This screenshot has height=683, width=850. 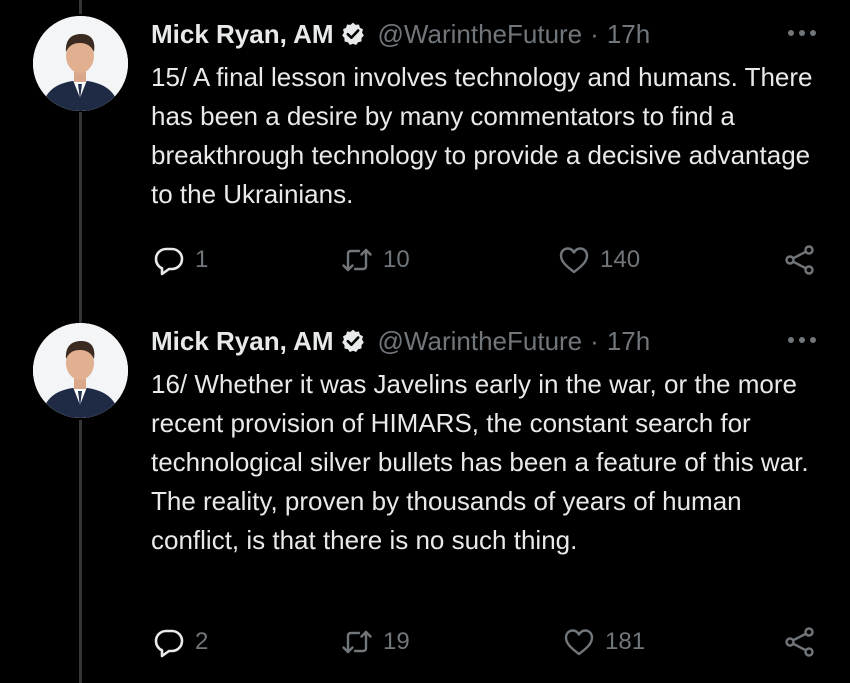 I want to click on retweet-button: 10, so click(x=375, y=260).